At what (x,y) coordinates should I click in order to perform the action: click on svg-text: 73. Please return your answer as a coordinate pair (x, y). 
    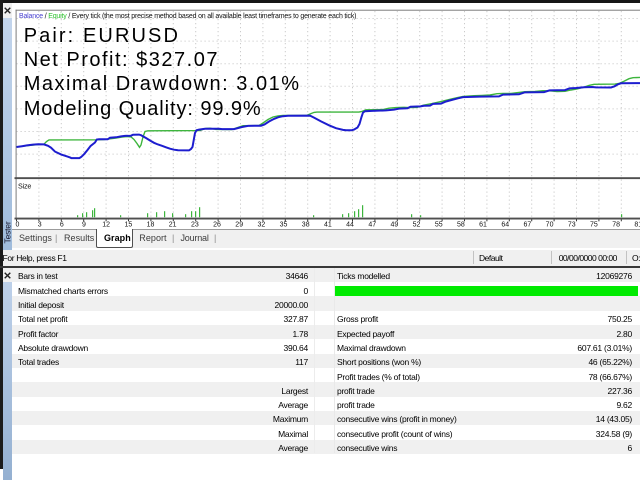
    Looking at the image, I should click on (572, 225).